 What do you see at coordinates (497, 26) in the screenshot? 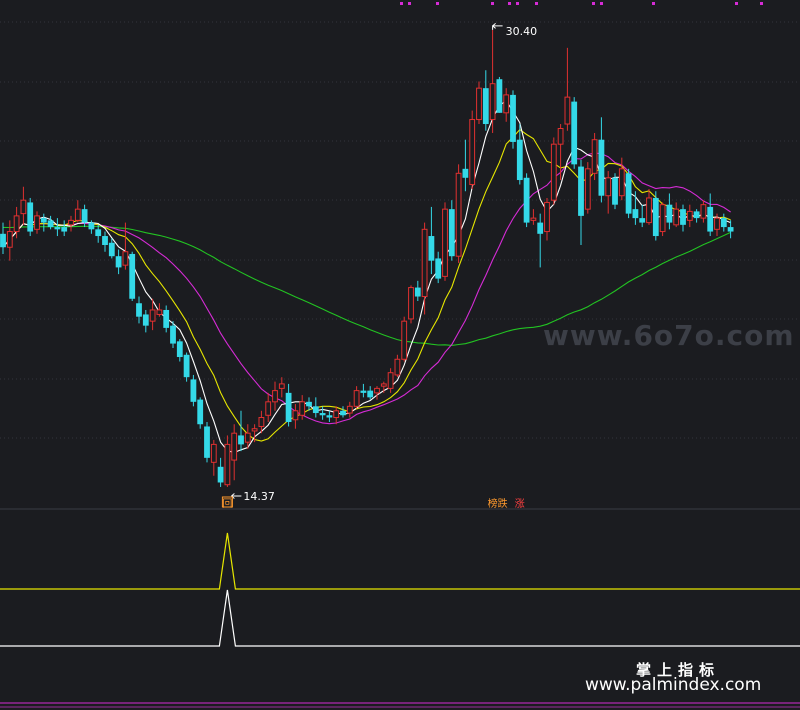
I see `high-arrow-icon` at bounding box center [497, 26].